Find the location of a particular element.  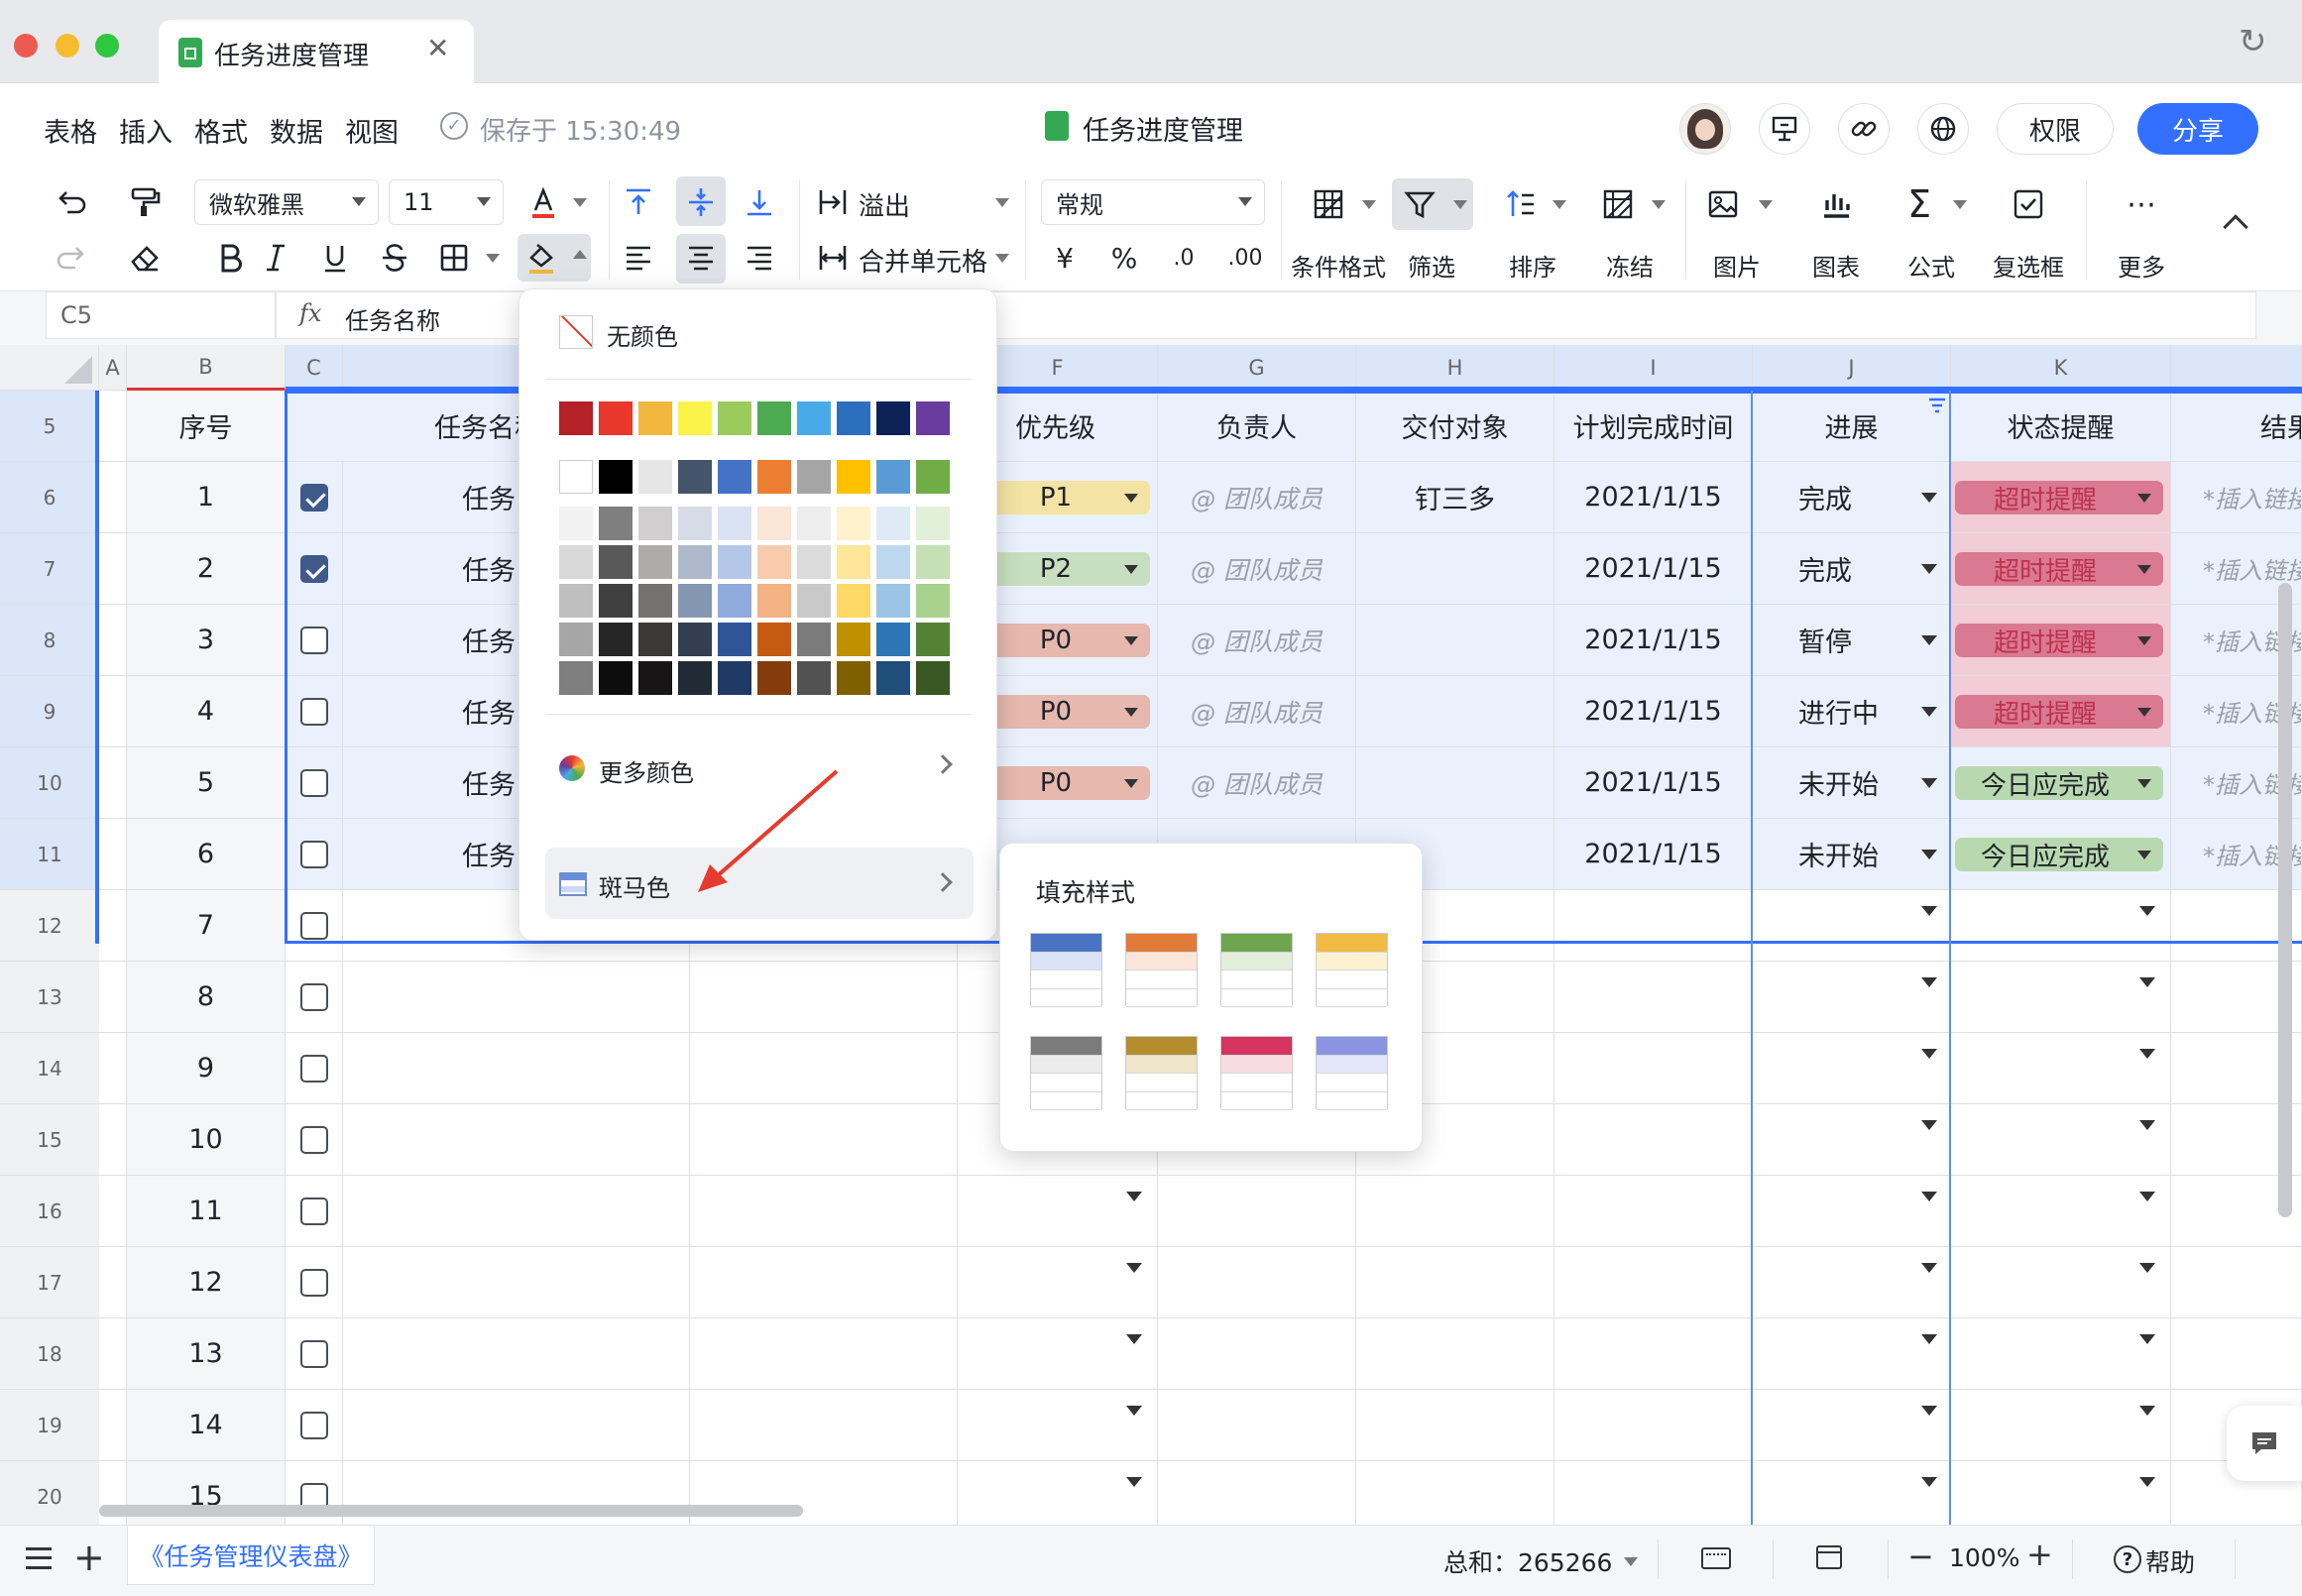

merge-cells-icon is located at coordinates (833, 258).